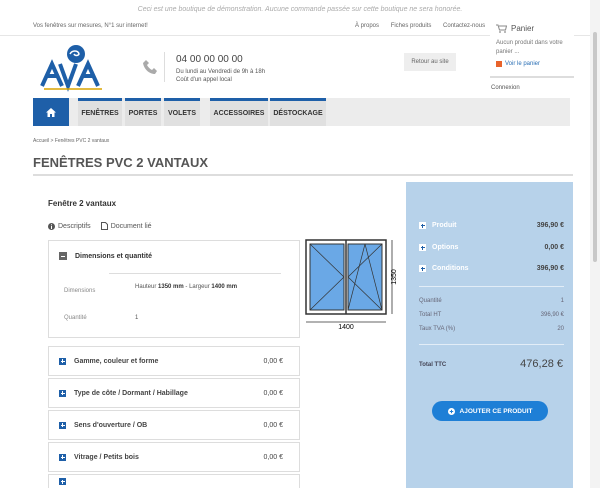 The image size is (600, 488). What do you see at coordinates (560, 329) in the screenshot?
I see `info-value: 20` at bounding box center [560, 329].